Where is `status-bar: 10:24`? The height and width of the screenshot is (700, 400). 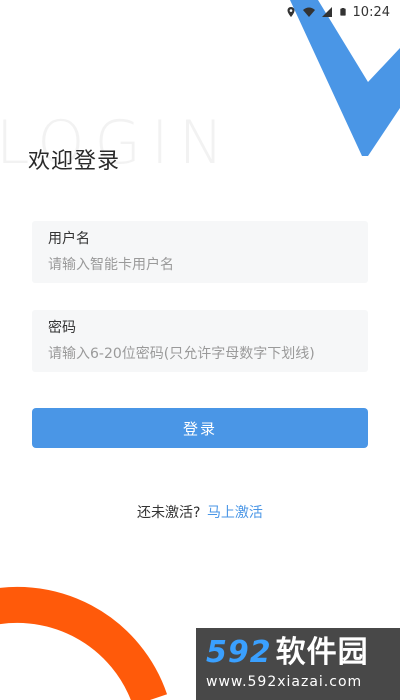
status-bar: 10:24 is located at coordinates (200, 12).